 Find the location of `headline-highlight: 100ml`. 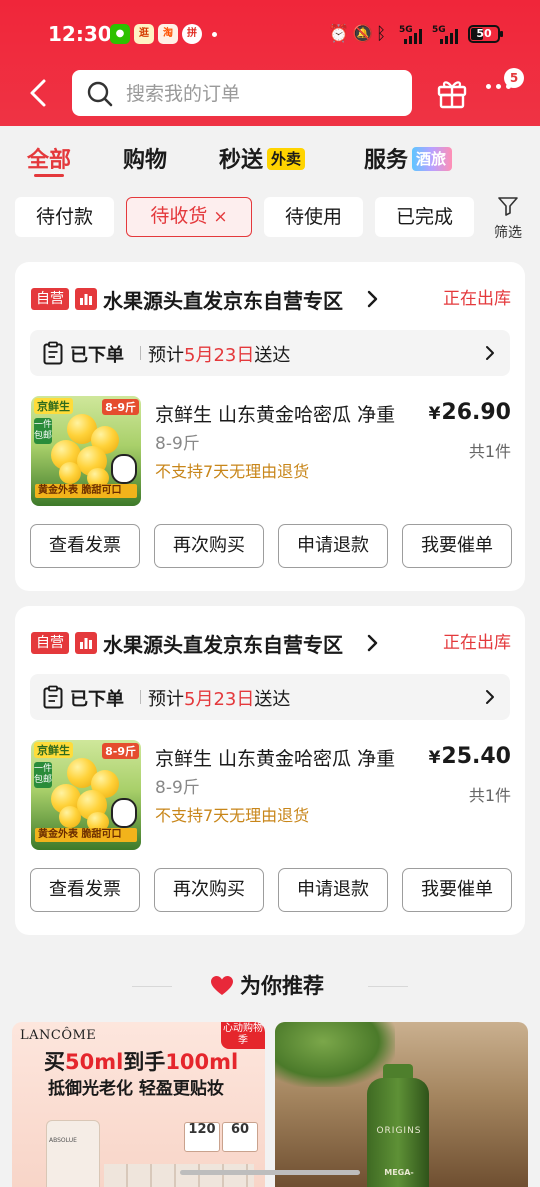

headline-highlight: 100ml is located at coordinates (202, 1062).